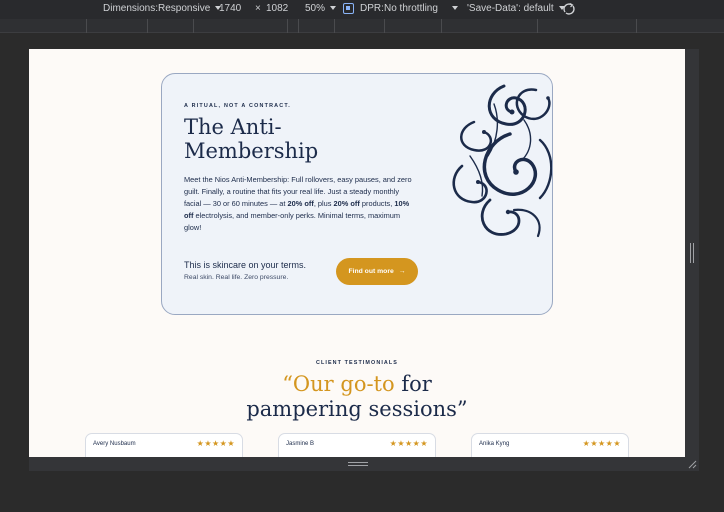 The width and height of the screenshot is (724, 512). I want to click on media-query-ruler, so click(362, 26).